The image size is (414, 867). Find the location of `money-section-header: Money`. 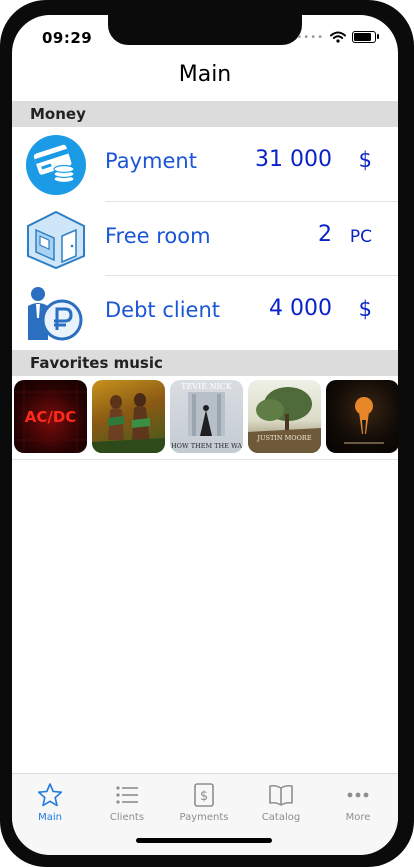

money-section-header: Money is located at coordinates (205, 114).